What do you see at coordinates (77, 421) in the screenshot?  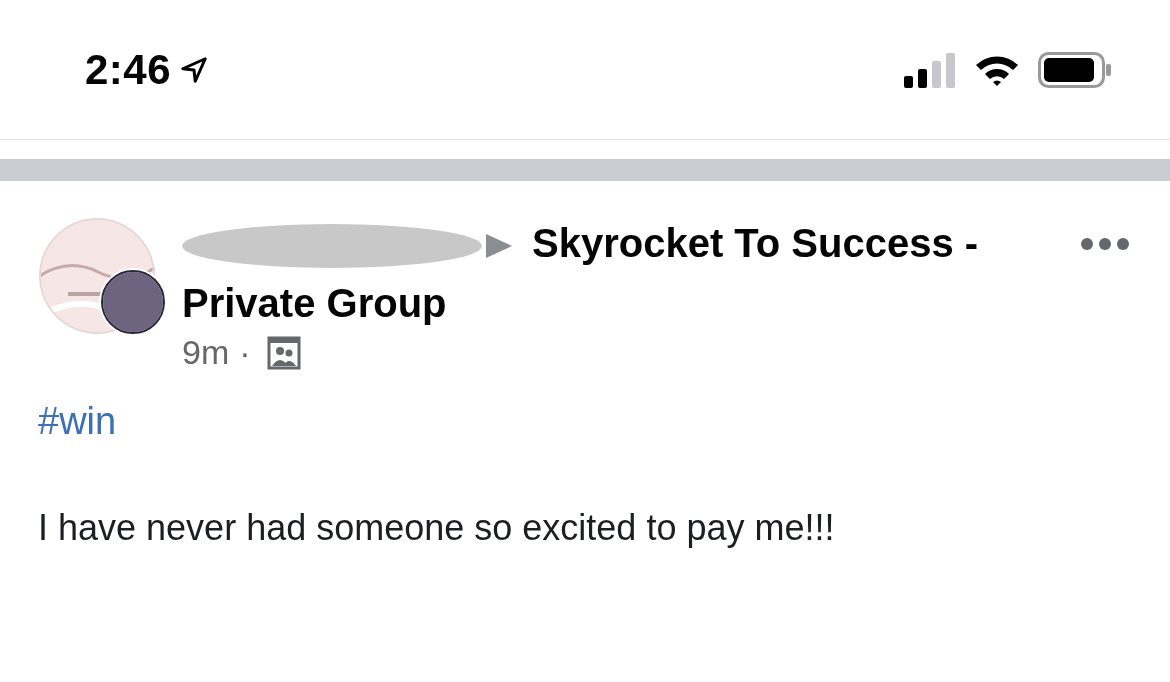 I see `hashtag-link: #win` at bounding box center [77, 421].